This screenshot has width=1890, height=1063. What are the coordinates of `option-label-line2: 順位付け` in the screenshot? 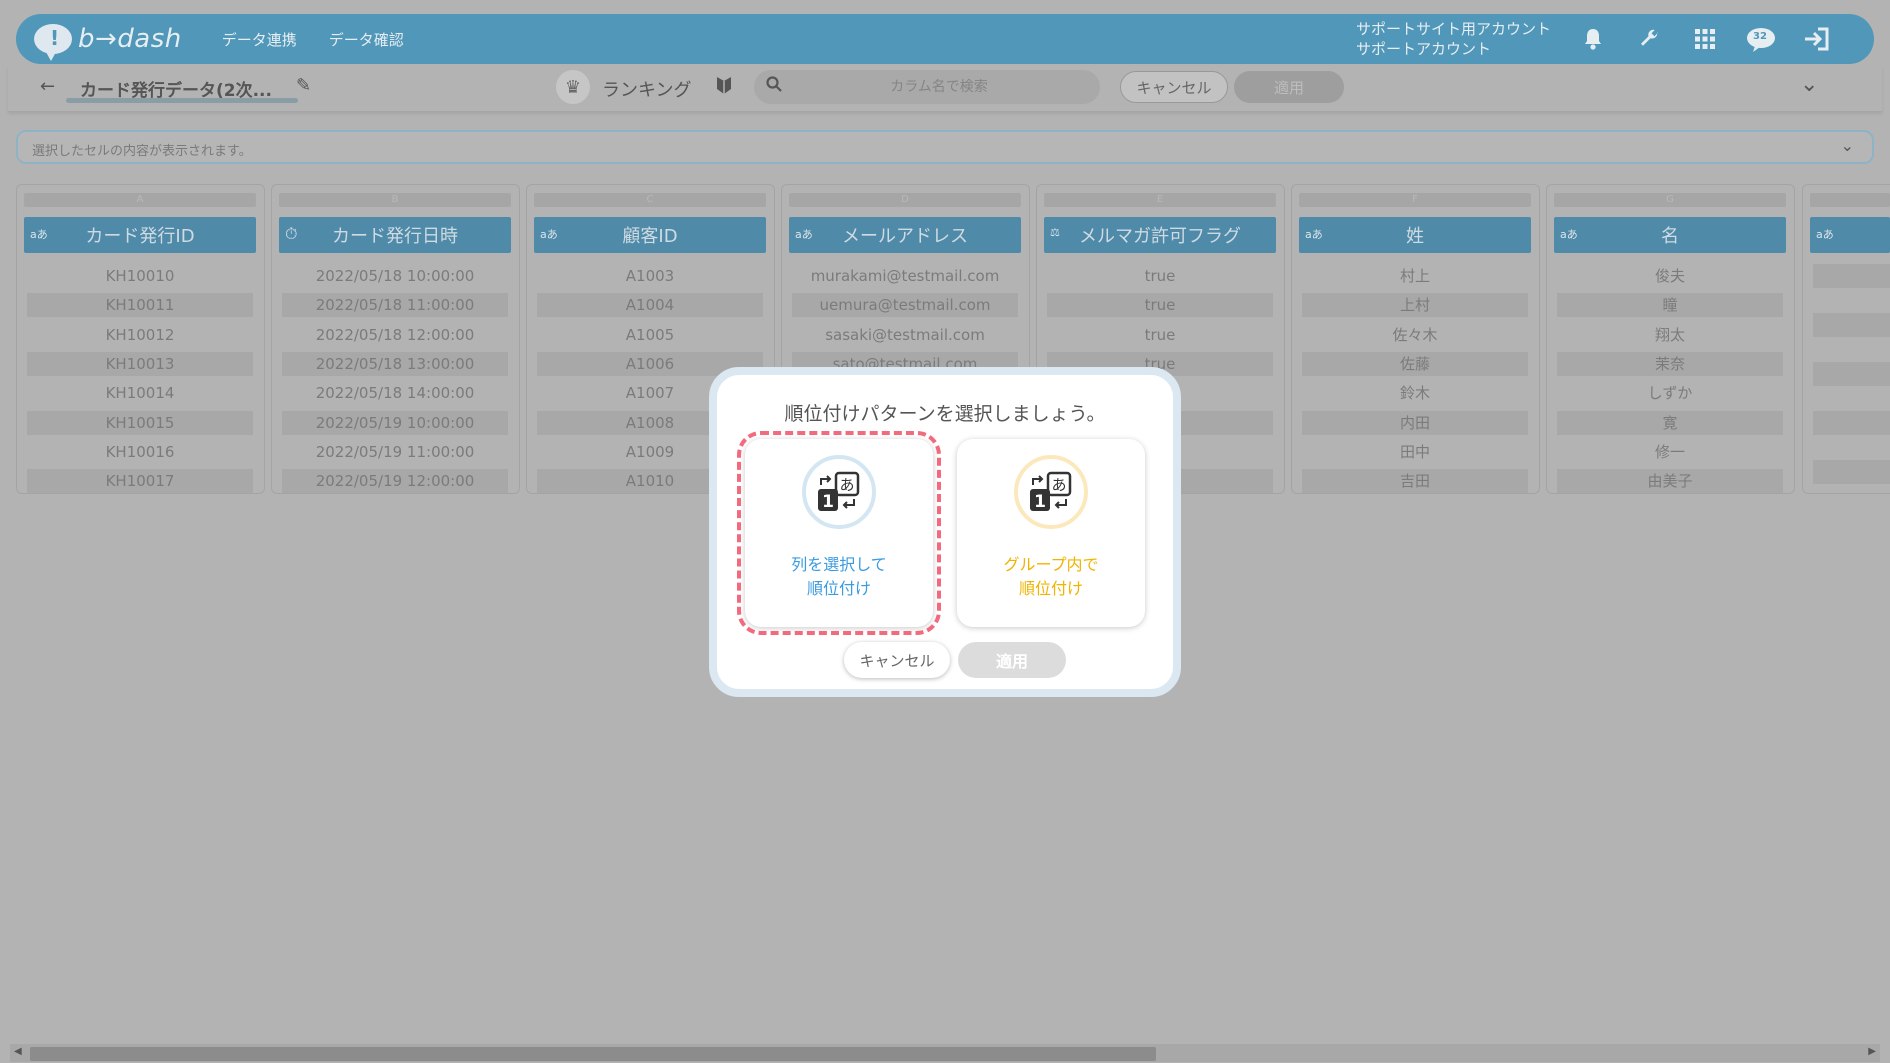 It's located at (838, 588).